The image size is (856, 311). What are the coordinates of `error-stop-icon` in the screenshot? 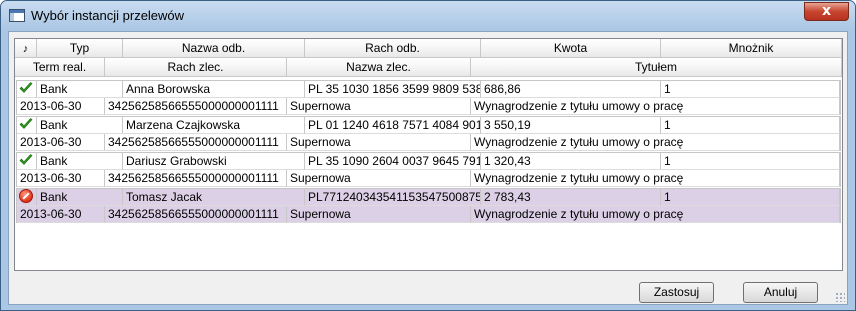 It's located at (26, 196).